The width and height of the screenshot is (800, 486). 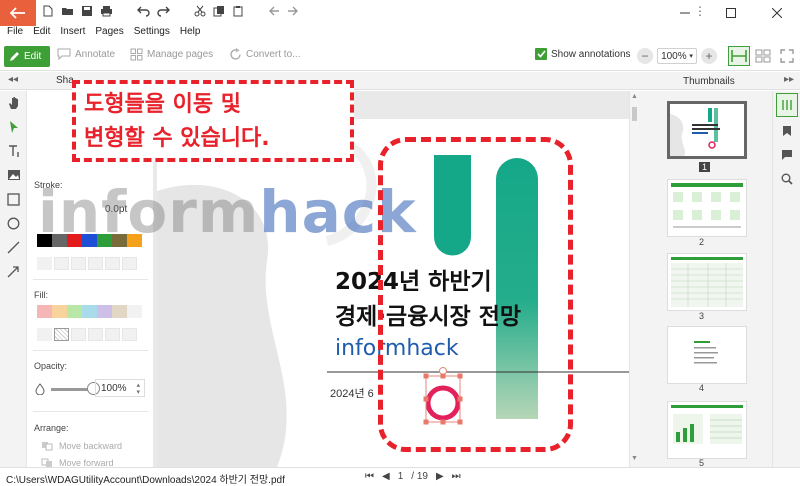 I want to click on checkbox-checked-icon, so click(x=541, y=54).